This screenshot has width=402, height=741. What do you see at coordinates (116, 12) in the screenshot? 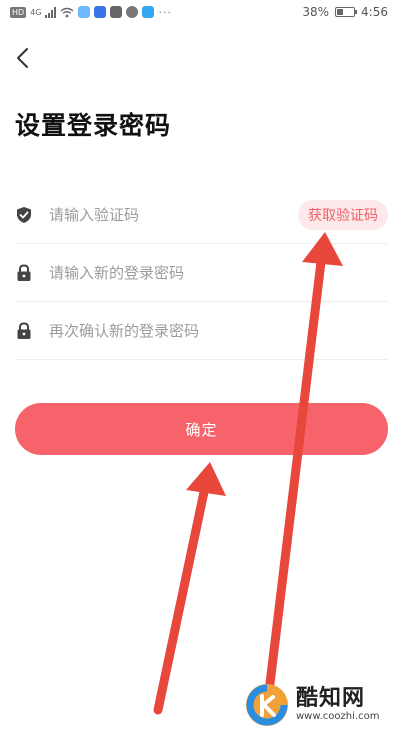
I see `message-icon` at bounding box center [116, 12].